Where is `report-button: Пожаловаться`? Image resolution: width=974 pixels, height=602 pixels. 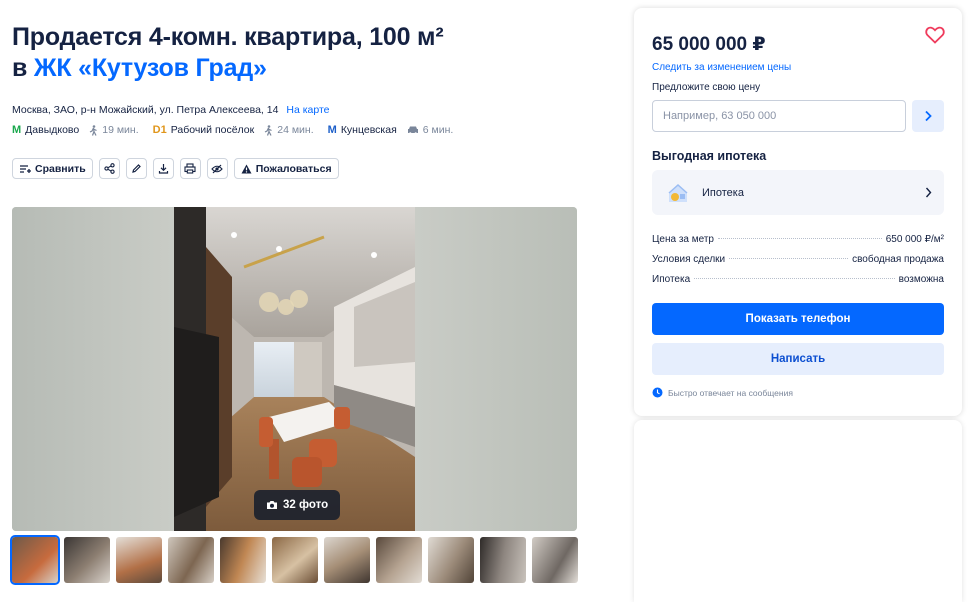
report-button: Пожаловаться is located at coordinates (286, 168).